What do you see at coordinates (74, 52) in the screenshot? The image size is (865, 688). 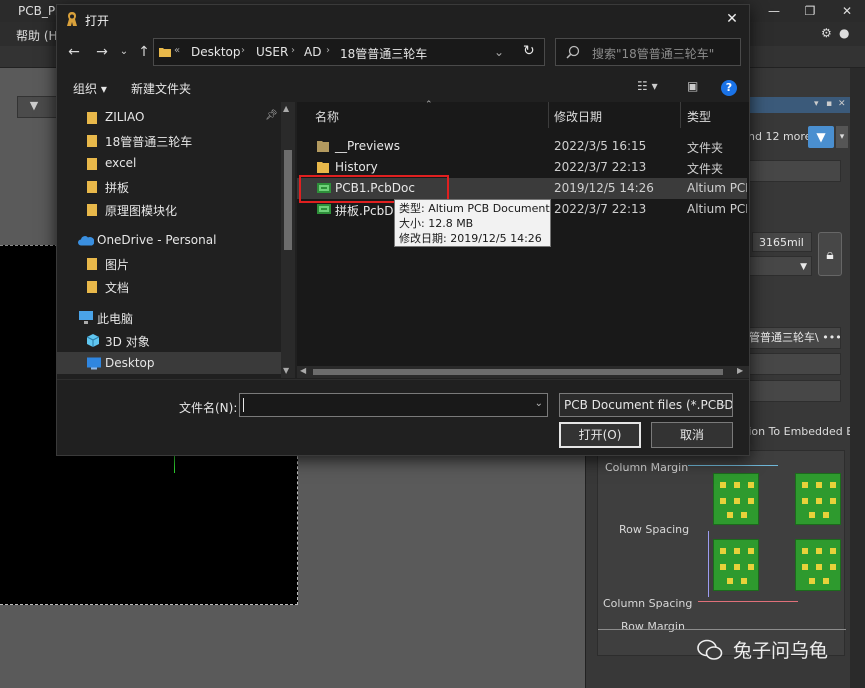 I see `back-arrow-icon: ←` at bounding box center [74, 52].